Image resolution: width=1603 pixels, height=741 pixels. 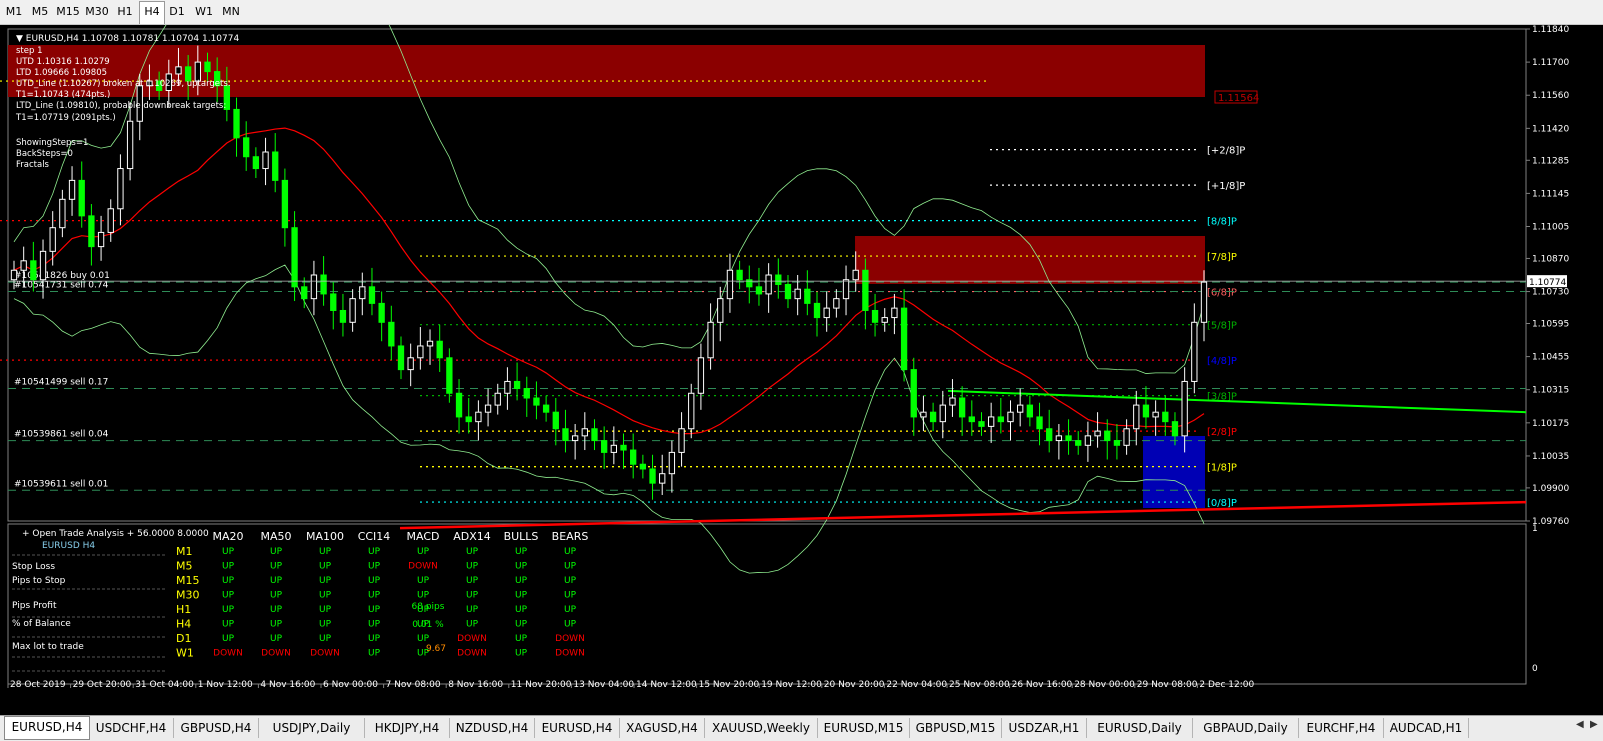 What do you see at coordinates (231, 12) in the screenshot?
I see `timeframe-mn: MN` at bounding box center [231, 12].